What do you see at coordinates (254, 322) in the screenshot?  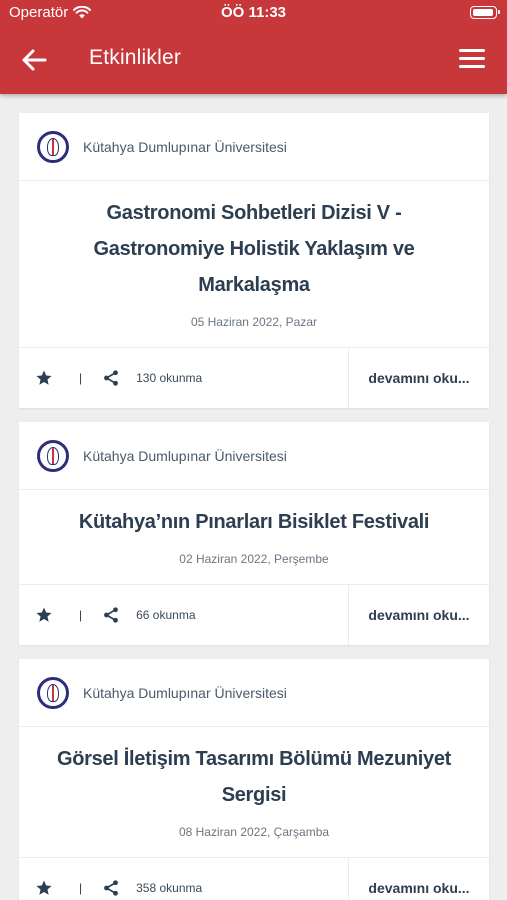 I see `event-date: 05 Haziran 2022, Pazar` at bounding box center [254, 322].